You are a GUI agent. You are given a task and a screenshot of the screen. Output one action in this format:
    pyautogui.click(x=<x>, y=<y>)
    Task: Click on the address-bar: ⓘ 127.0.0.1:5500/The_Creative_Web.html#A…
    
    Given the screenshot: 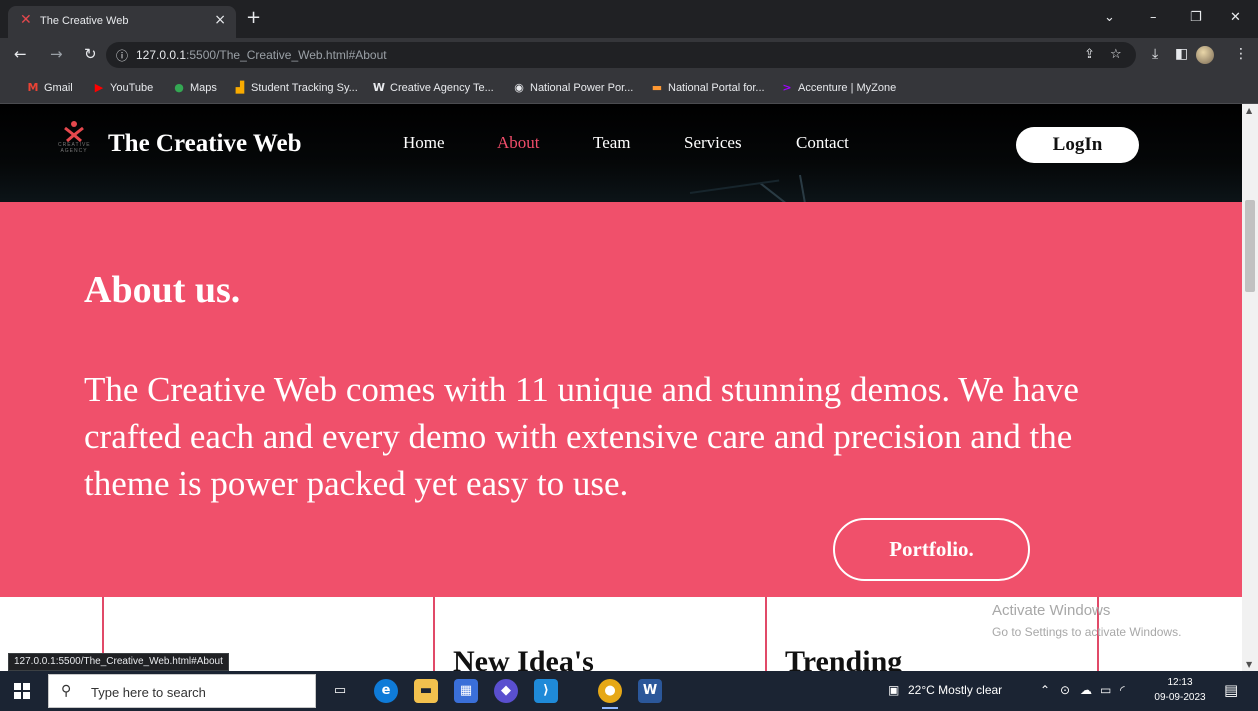 What is the action you would take?
    pyautogui.click(x=621, y=55)
    